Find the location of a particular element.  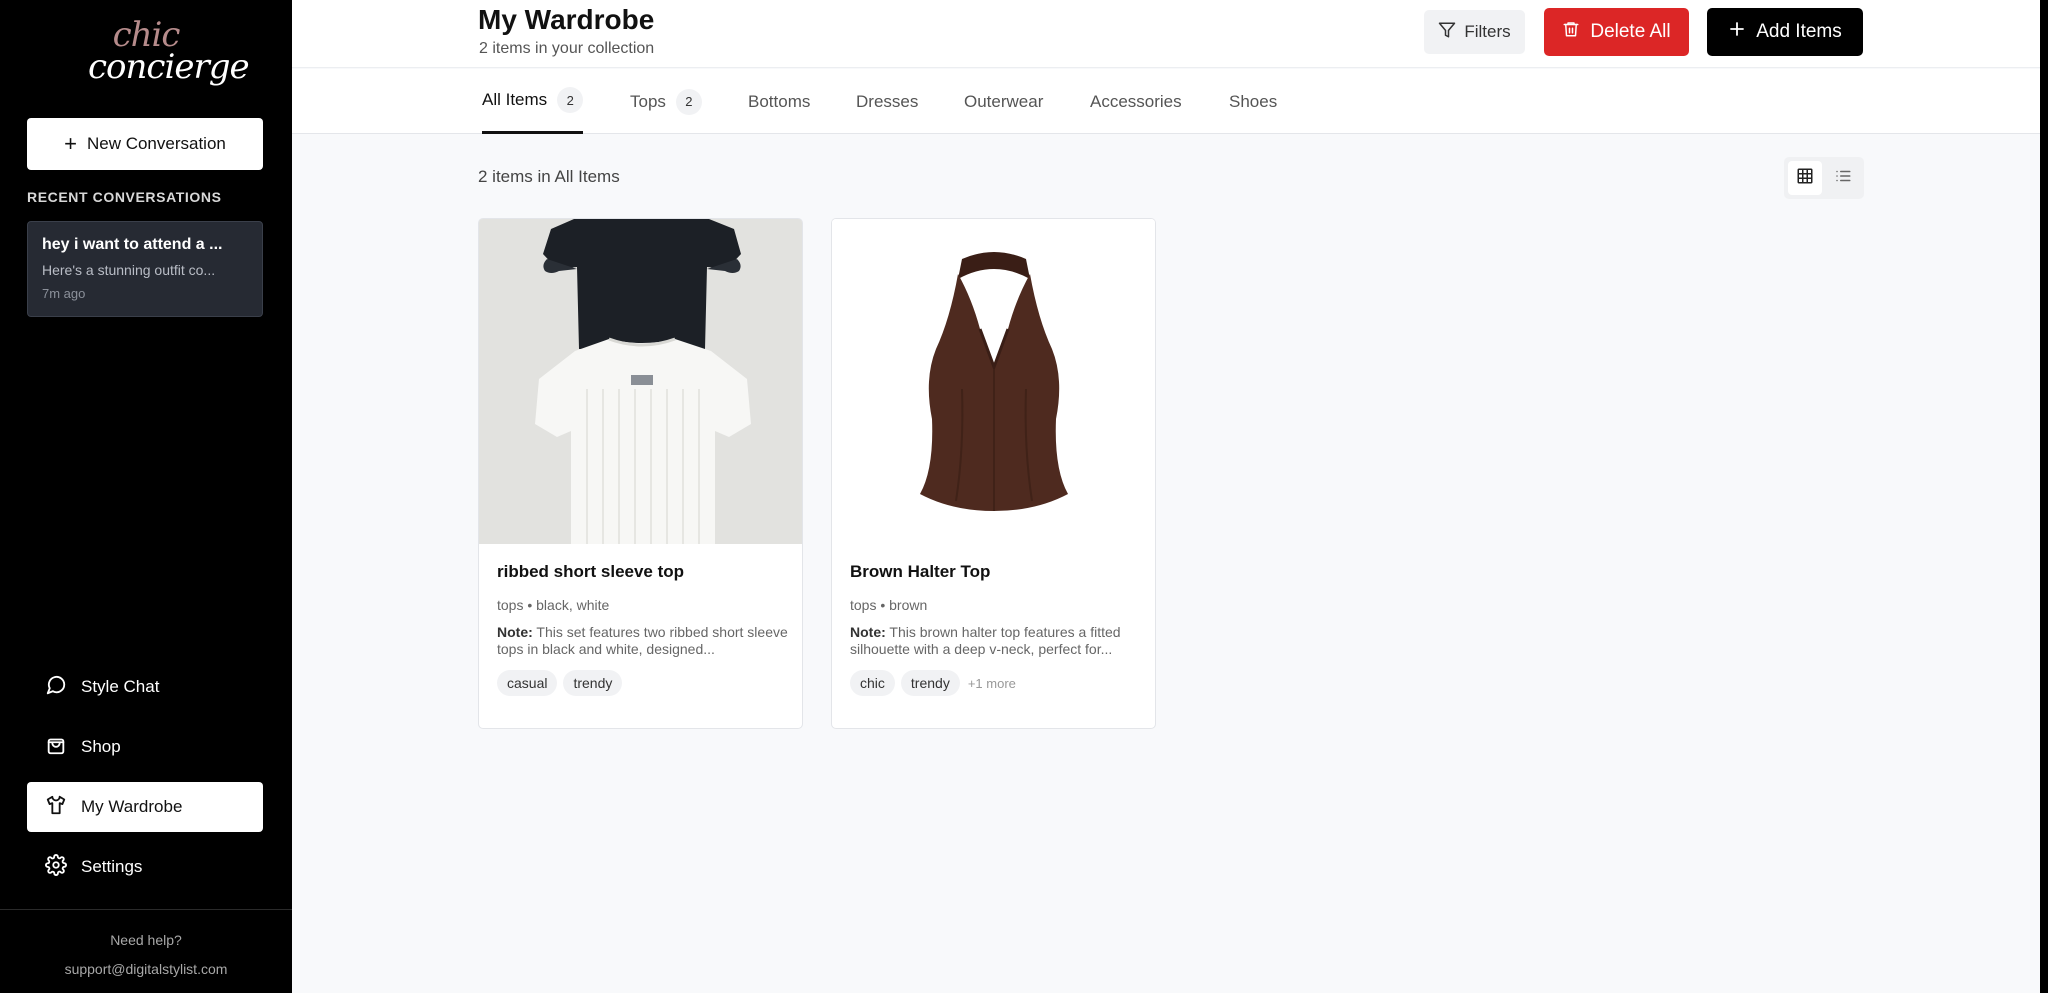

help-text: Need help? is located at coordinates (146, 940).